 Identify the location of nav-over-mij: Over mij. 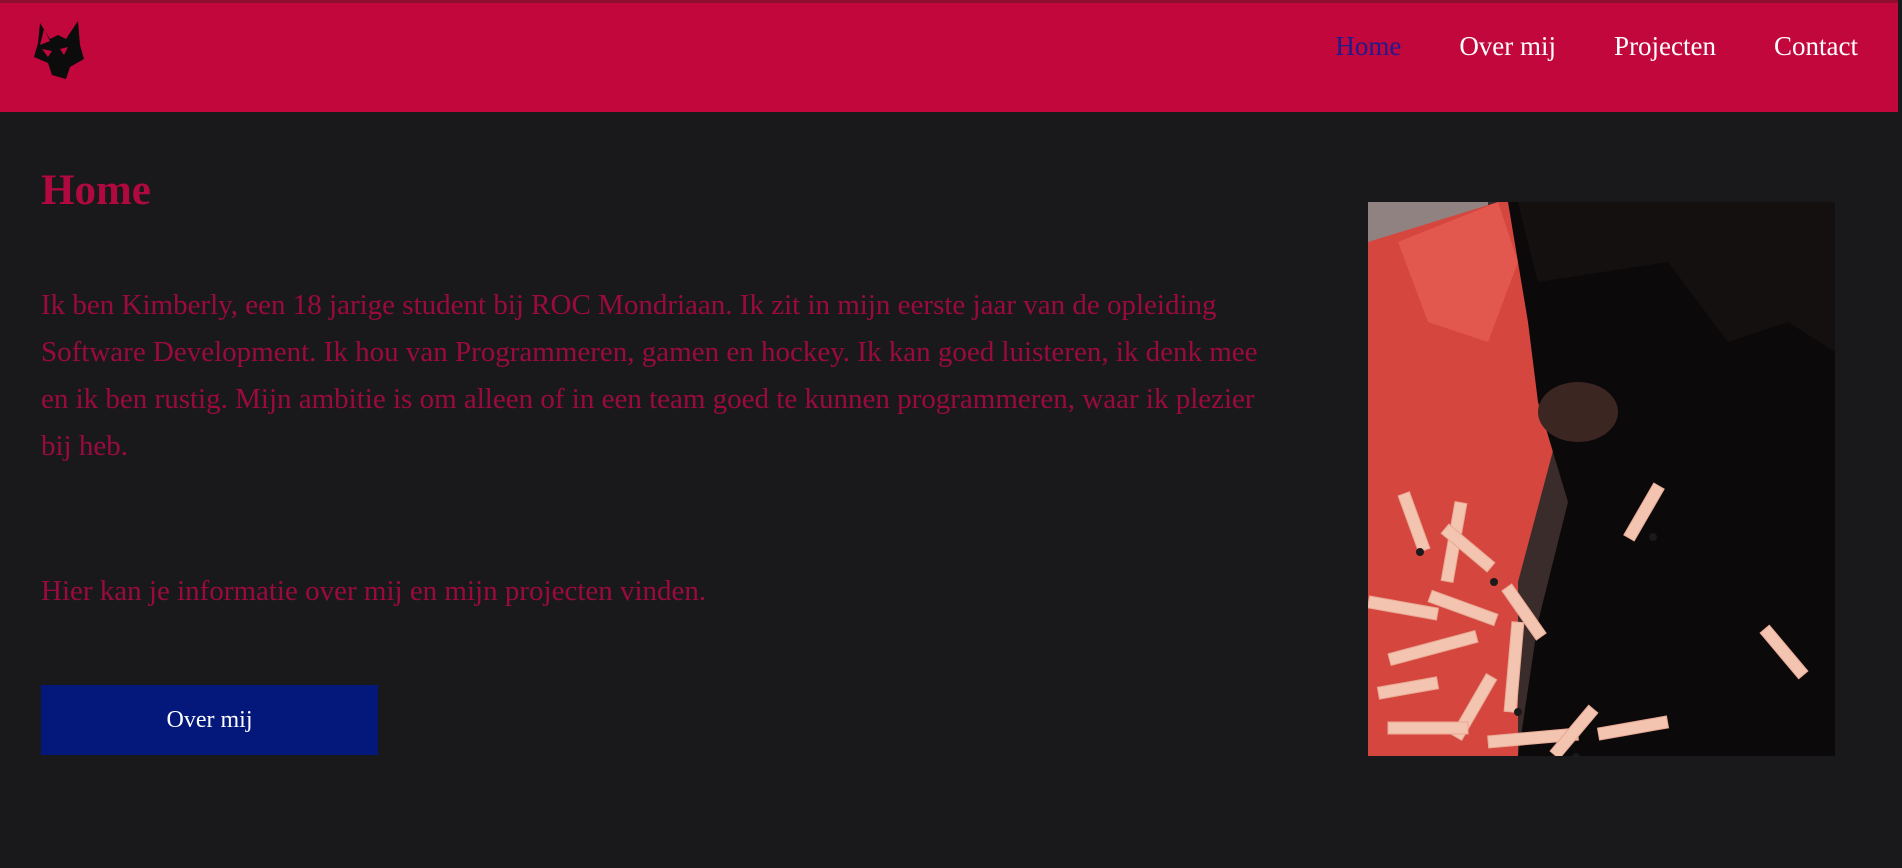
(1507, 46).